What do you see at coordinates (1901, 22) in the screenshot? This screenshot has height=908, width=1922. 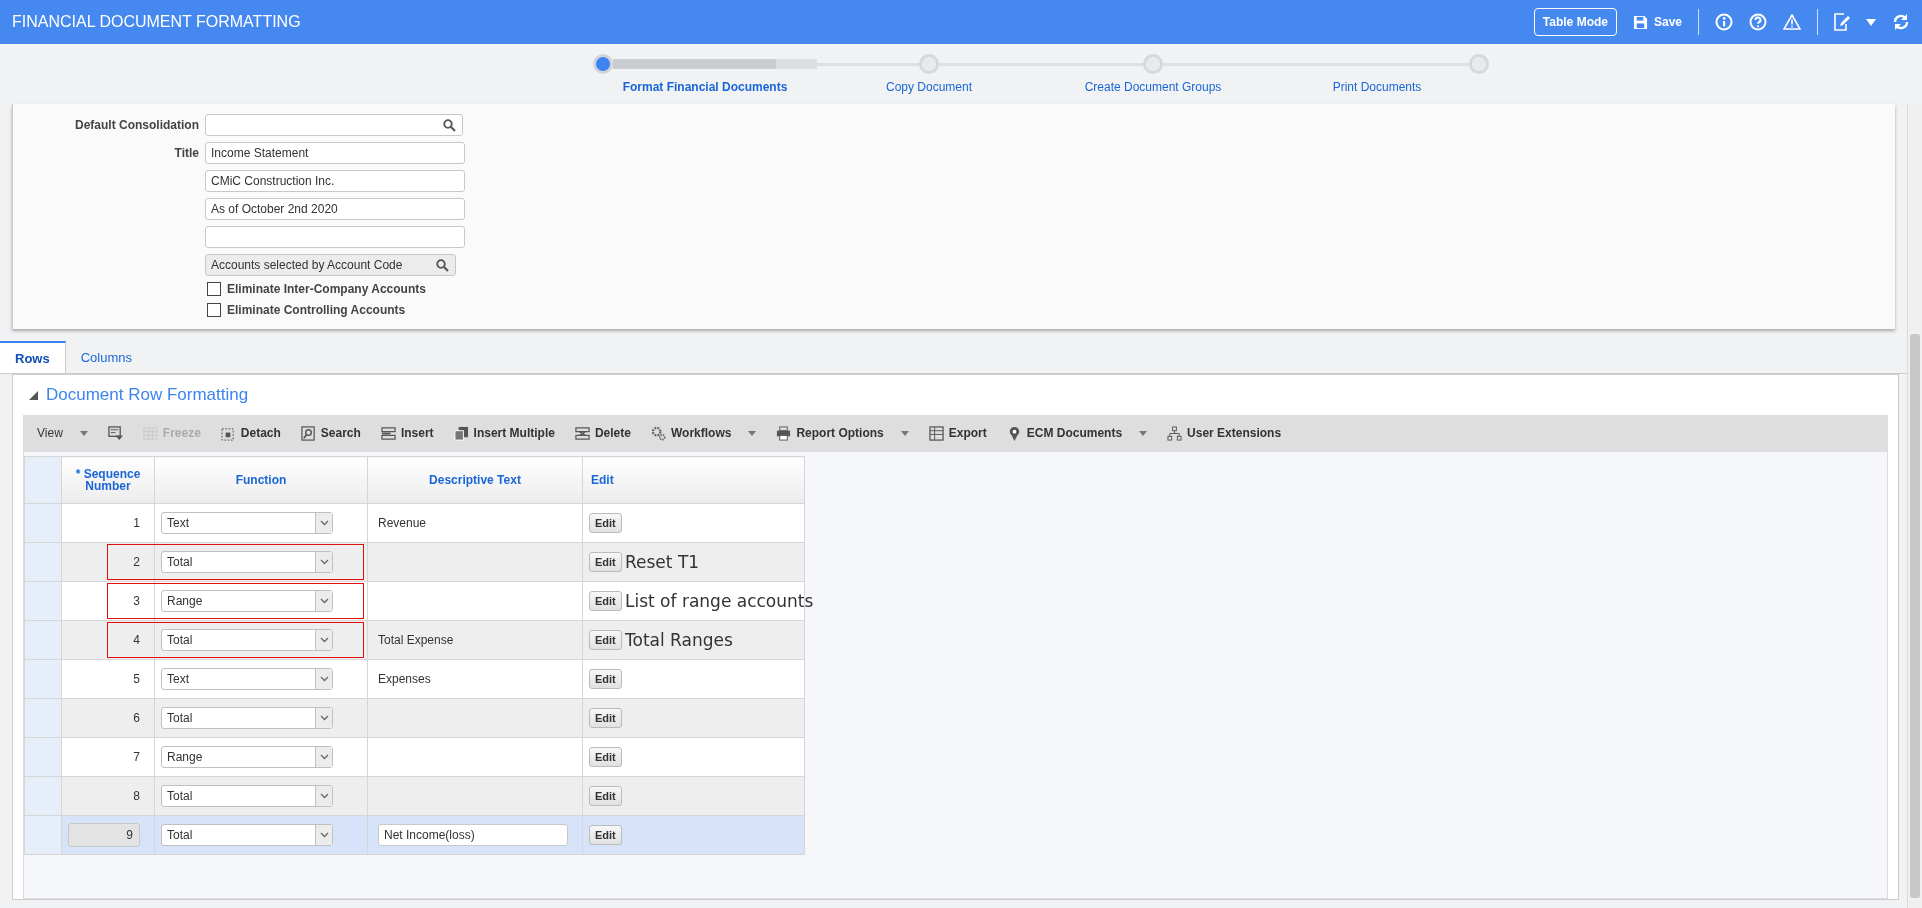 I see `refresh-icon` at bounding box center [1901, 22].